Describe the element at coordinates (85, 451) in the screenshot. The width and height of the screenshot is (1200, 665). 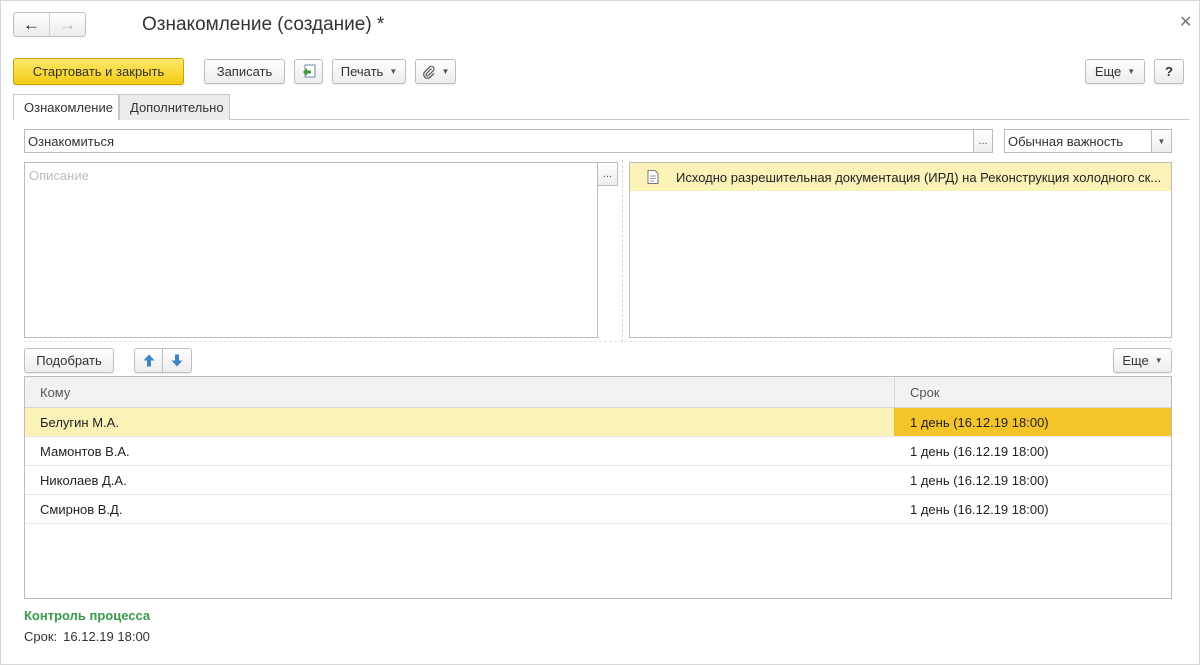
I see `recipient-cell: Мамонтов В.А.` at that location.